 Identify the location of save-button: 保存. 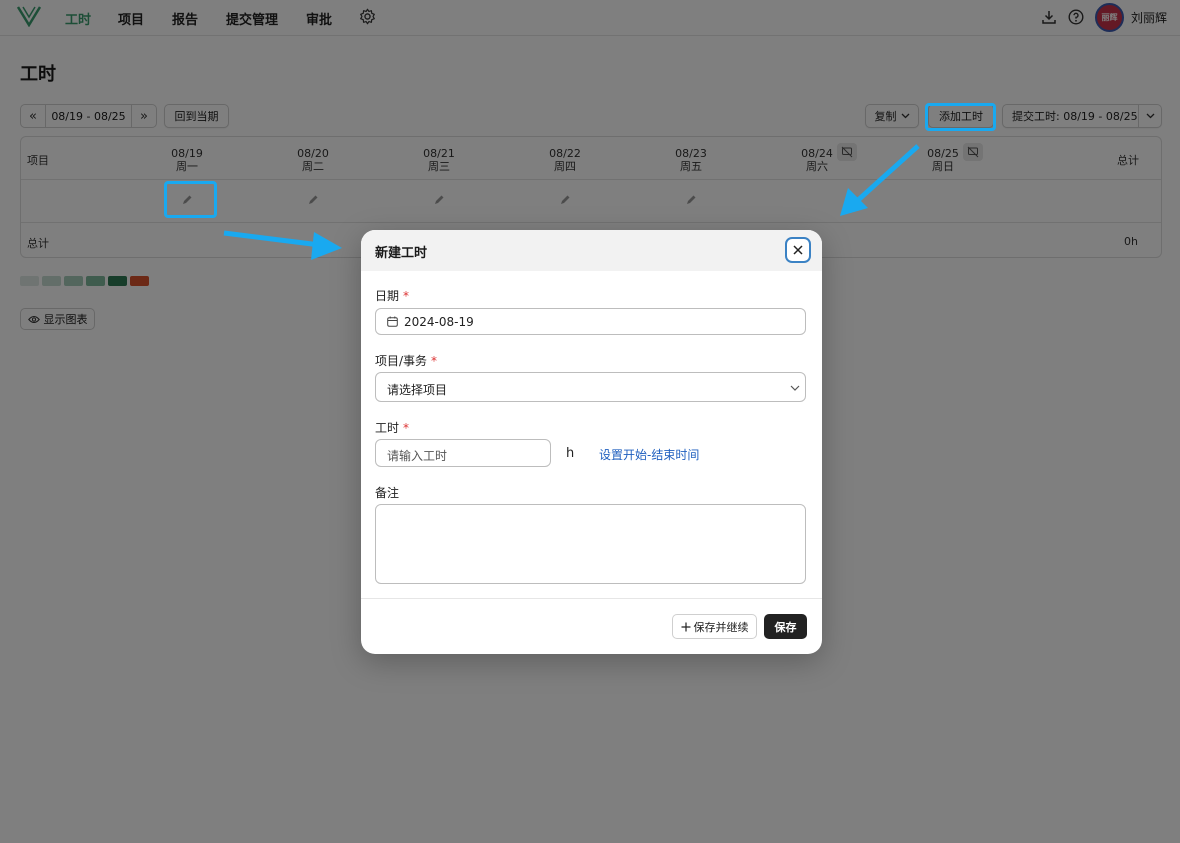
(785, 626).